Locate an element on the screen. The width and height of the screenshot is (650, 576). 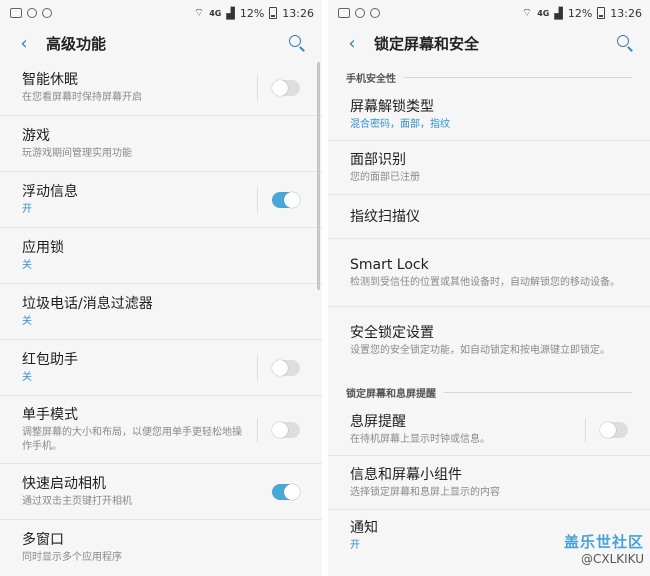
item-status: 开 is located at coordinates (27, 209).